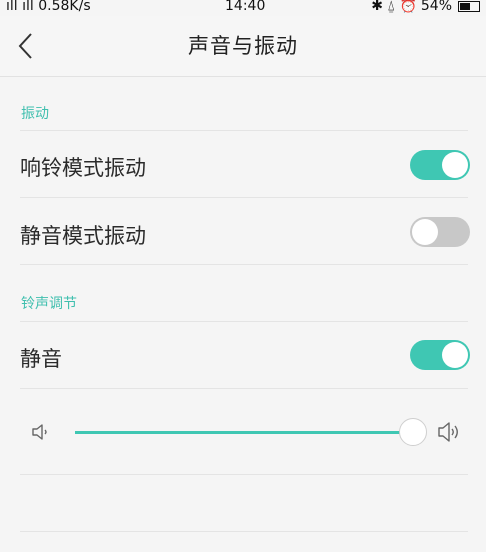 The width and height of the screenshot is (486, 552). I want to click on battery-icon, so click(469, 6).